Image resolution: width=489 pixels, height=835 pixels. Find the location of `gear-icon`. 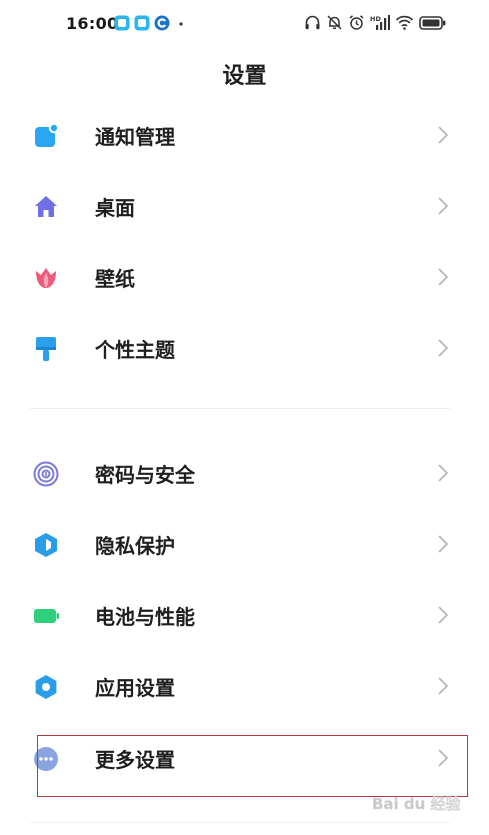

gear-icon is located at coordinates (46, 687).